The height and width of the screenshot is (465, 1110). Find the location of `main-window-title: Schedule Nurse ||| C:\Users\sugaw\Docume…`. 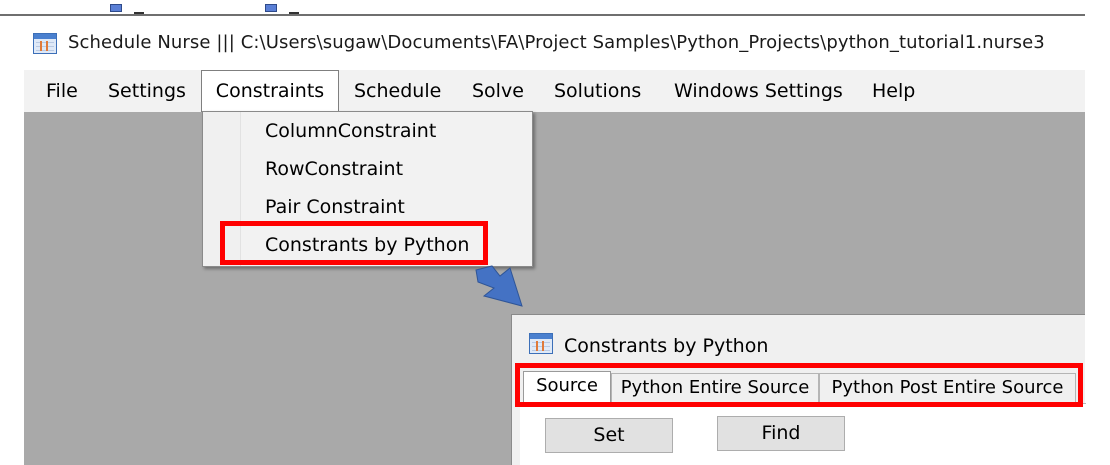

main-window-title: Schedule Nurse ||| C:\Users\sugaw\Docume… is located at coordinates (556, 42).